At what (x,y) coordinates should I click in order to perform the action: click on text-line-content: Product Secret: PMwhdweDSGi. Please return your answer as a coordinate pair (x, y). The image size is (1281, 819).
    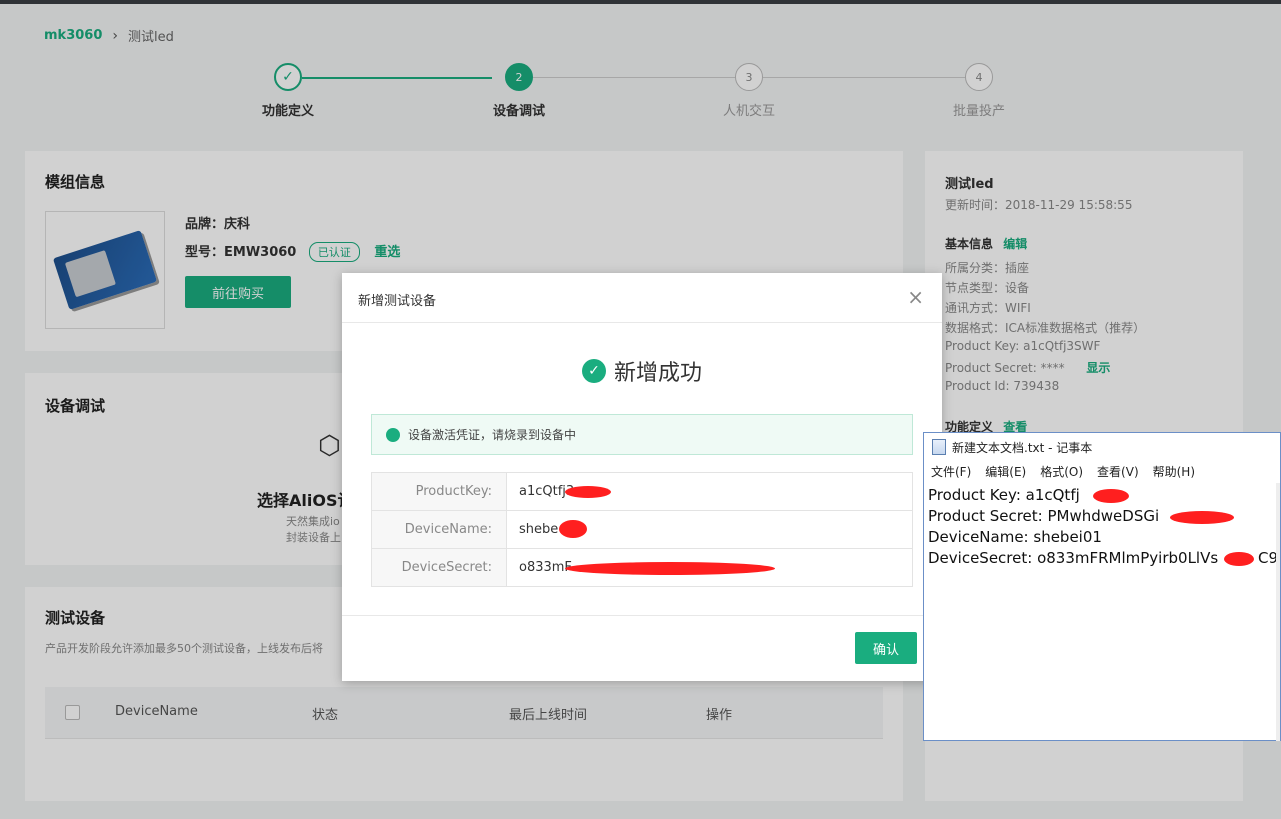
    Looking at the image, I should click on (1044, 516).